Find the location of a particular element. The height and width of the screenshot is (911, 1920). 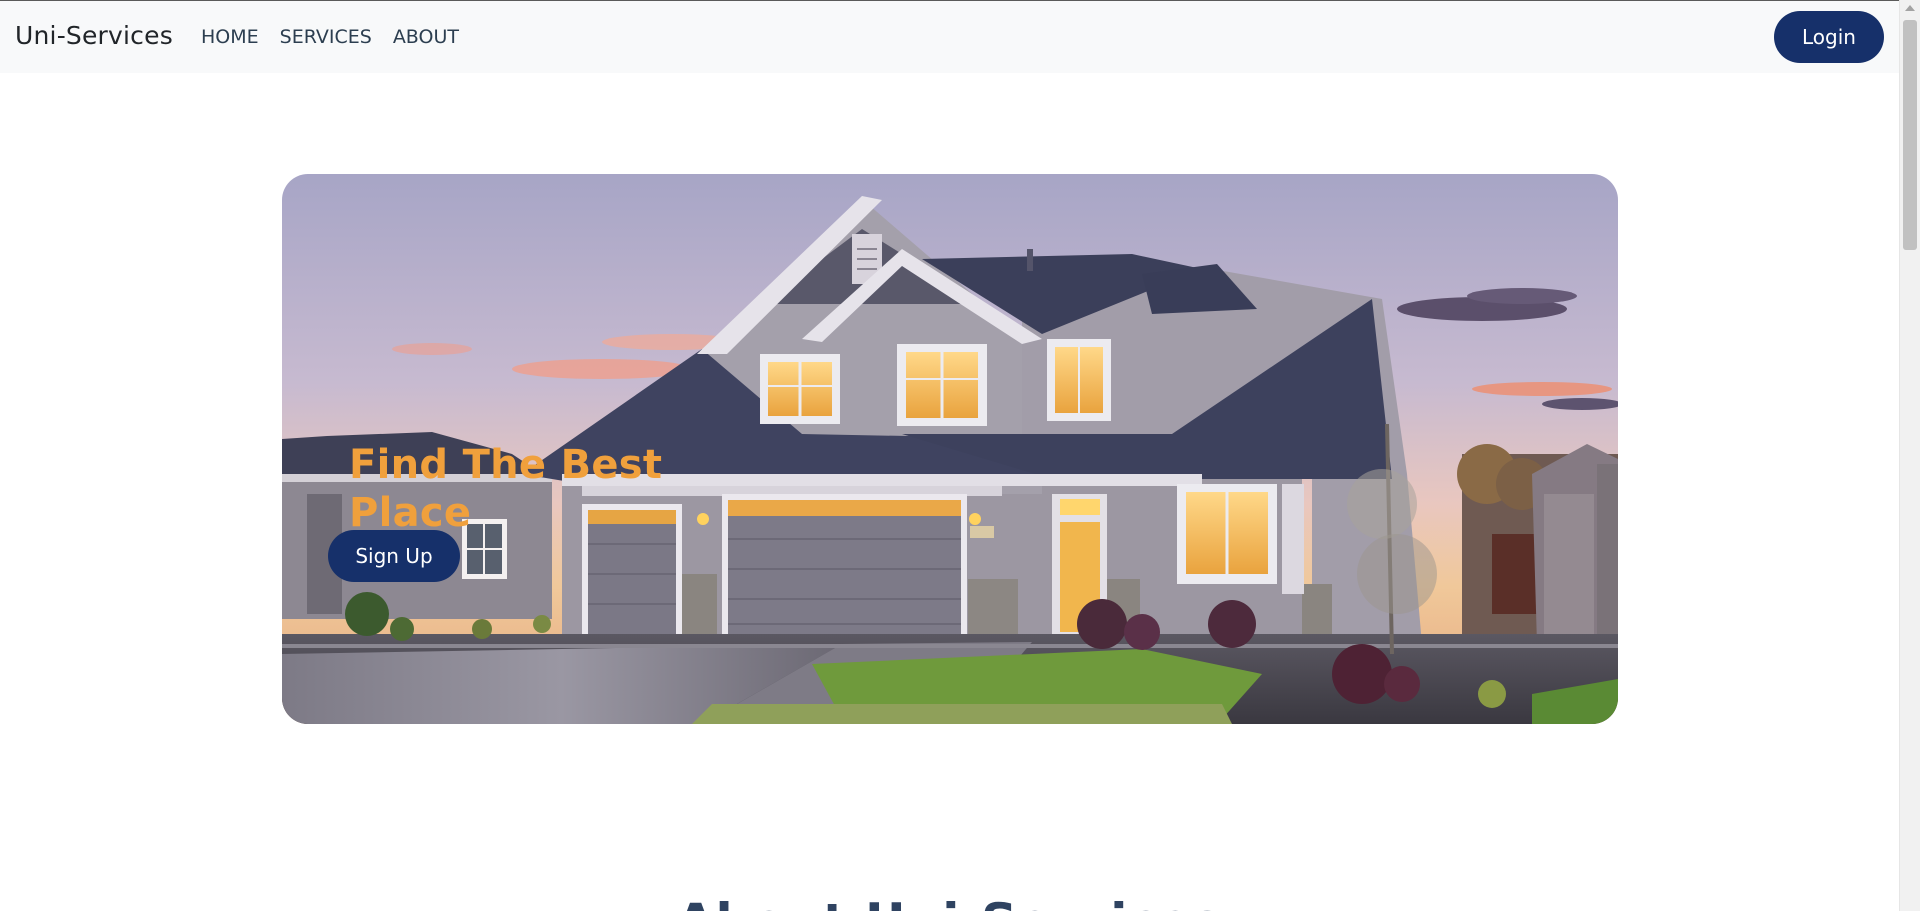

scroll-thumb is located at coordinates (1910, 135).